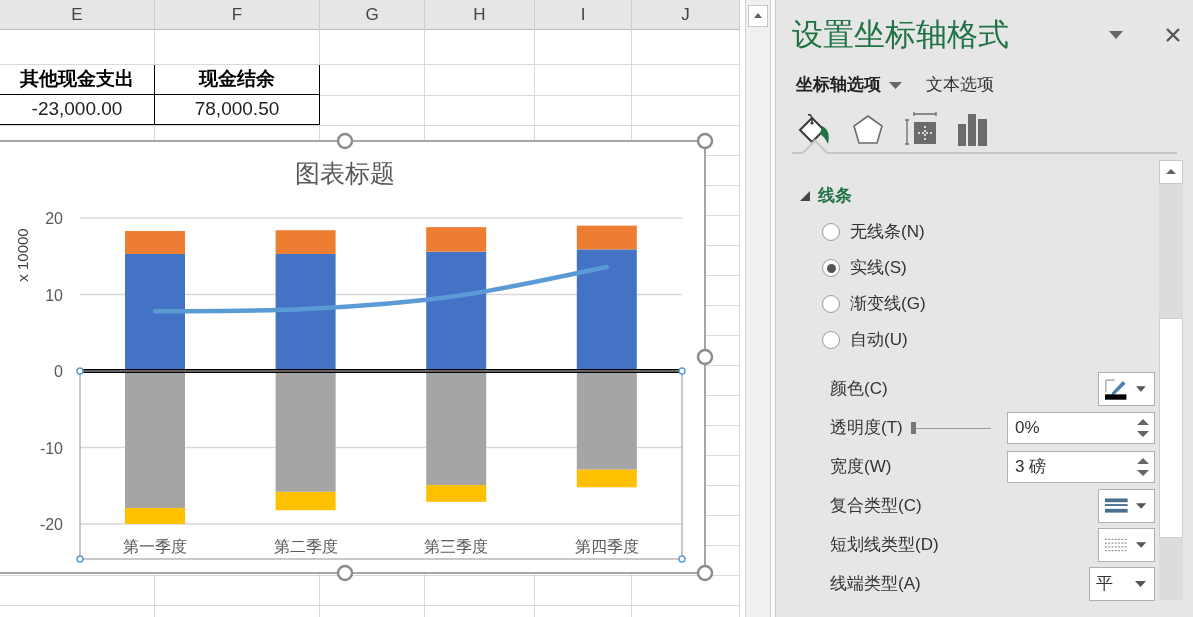  I want to click on column-header: F, so click(237, 15).